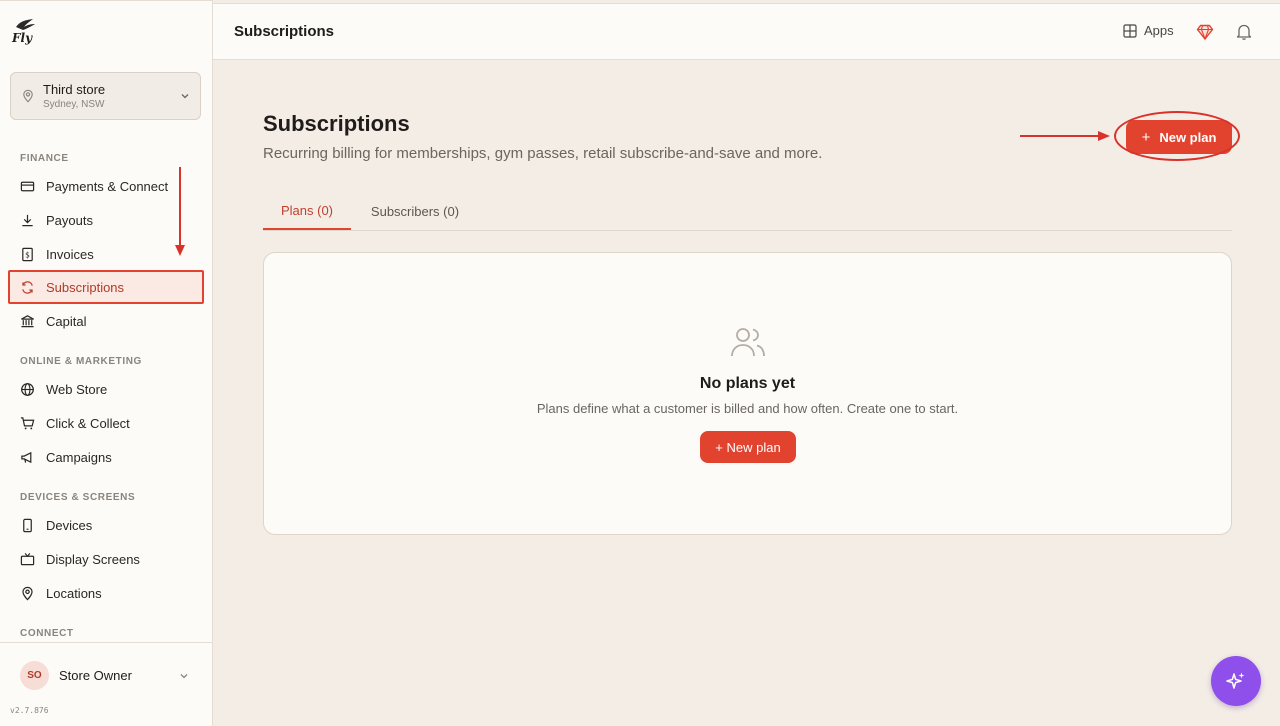 This screenshot has width=1280, height=726. I want to click on store-location: Sydney, NSW, so click(74, 104).